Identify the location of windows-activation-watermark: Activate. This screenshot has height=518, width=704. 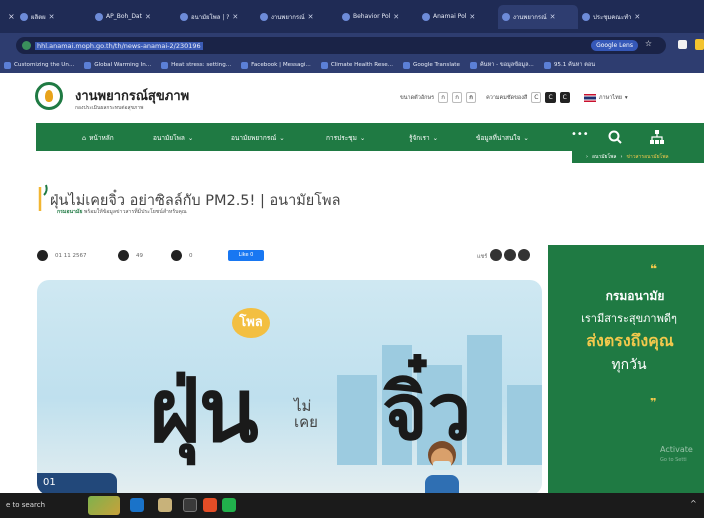
(676, 449).